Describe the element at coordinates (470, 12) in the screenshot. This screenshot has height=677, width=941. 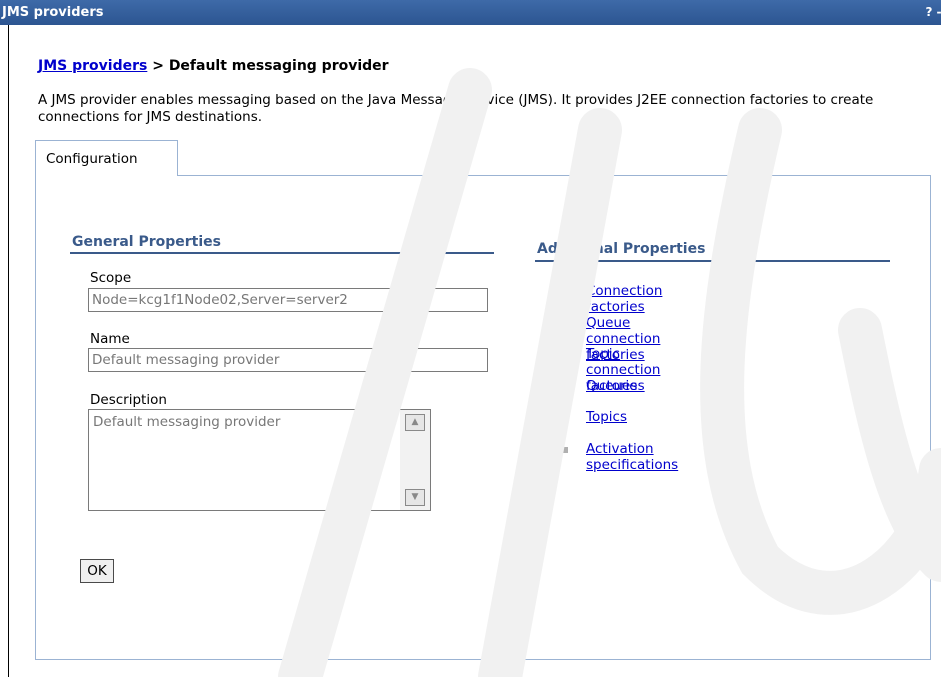
I see `window-title-bar: JMS providers ? -` at that location.